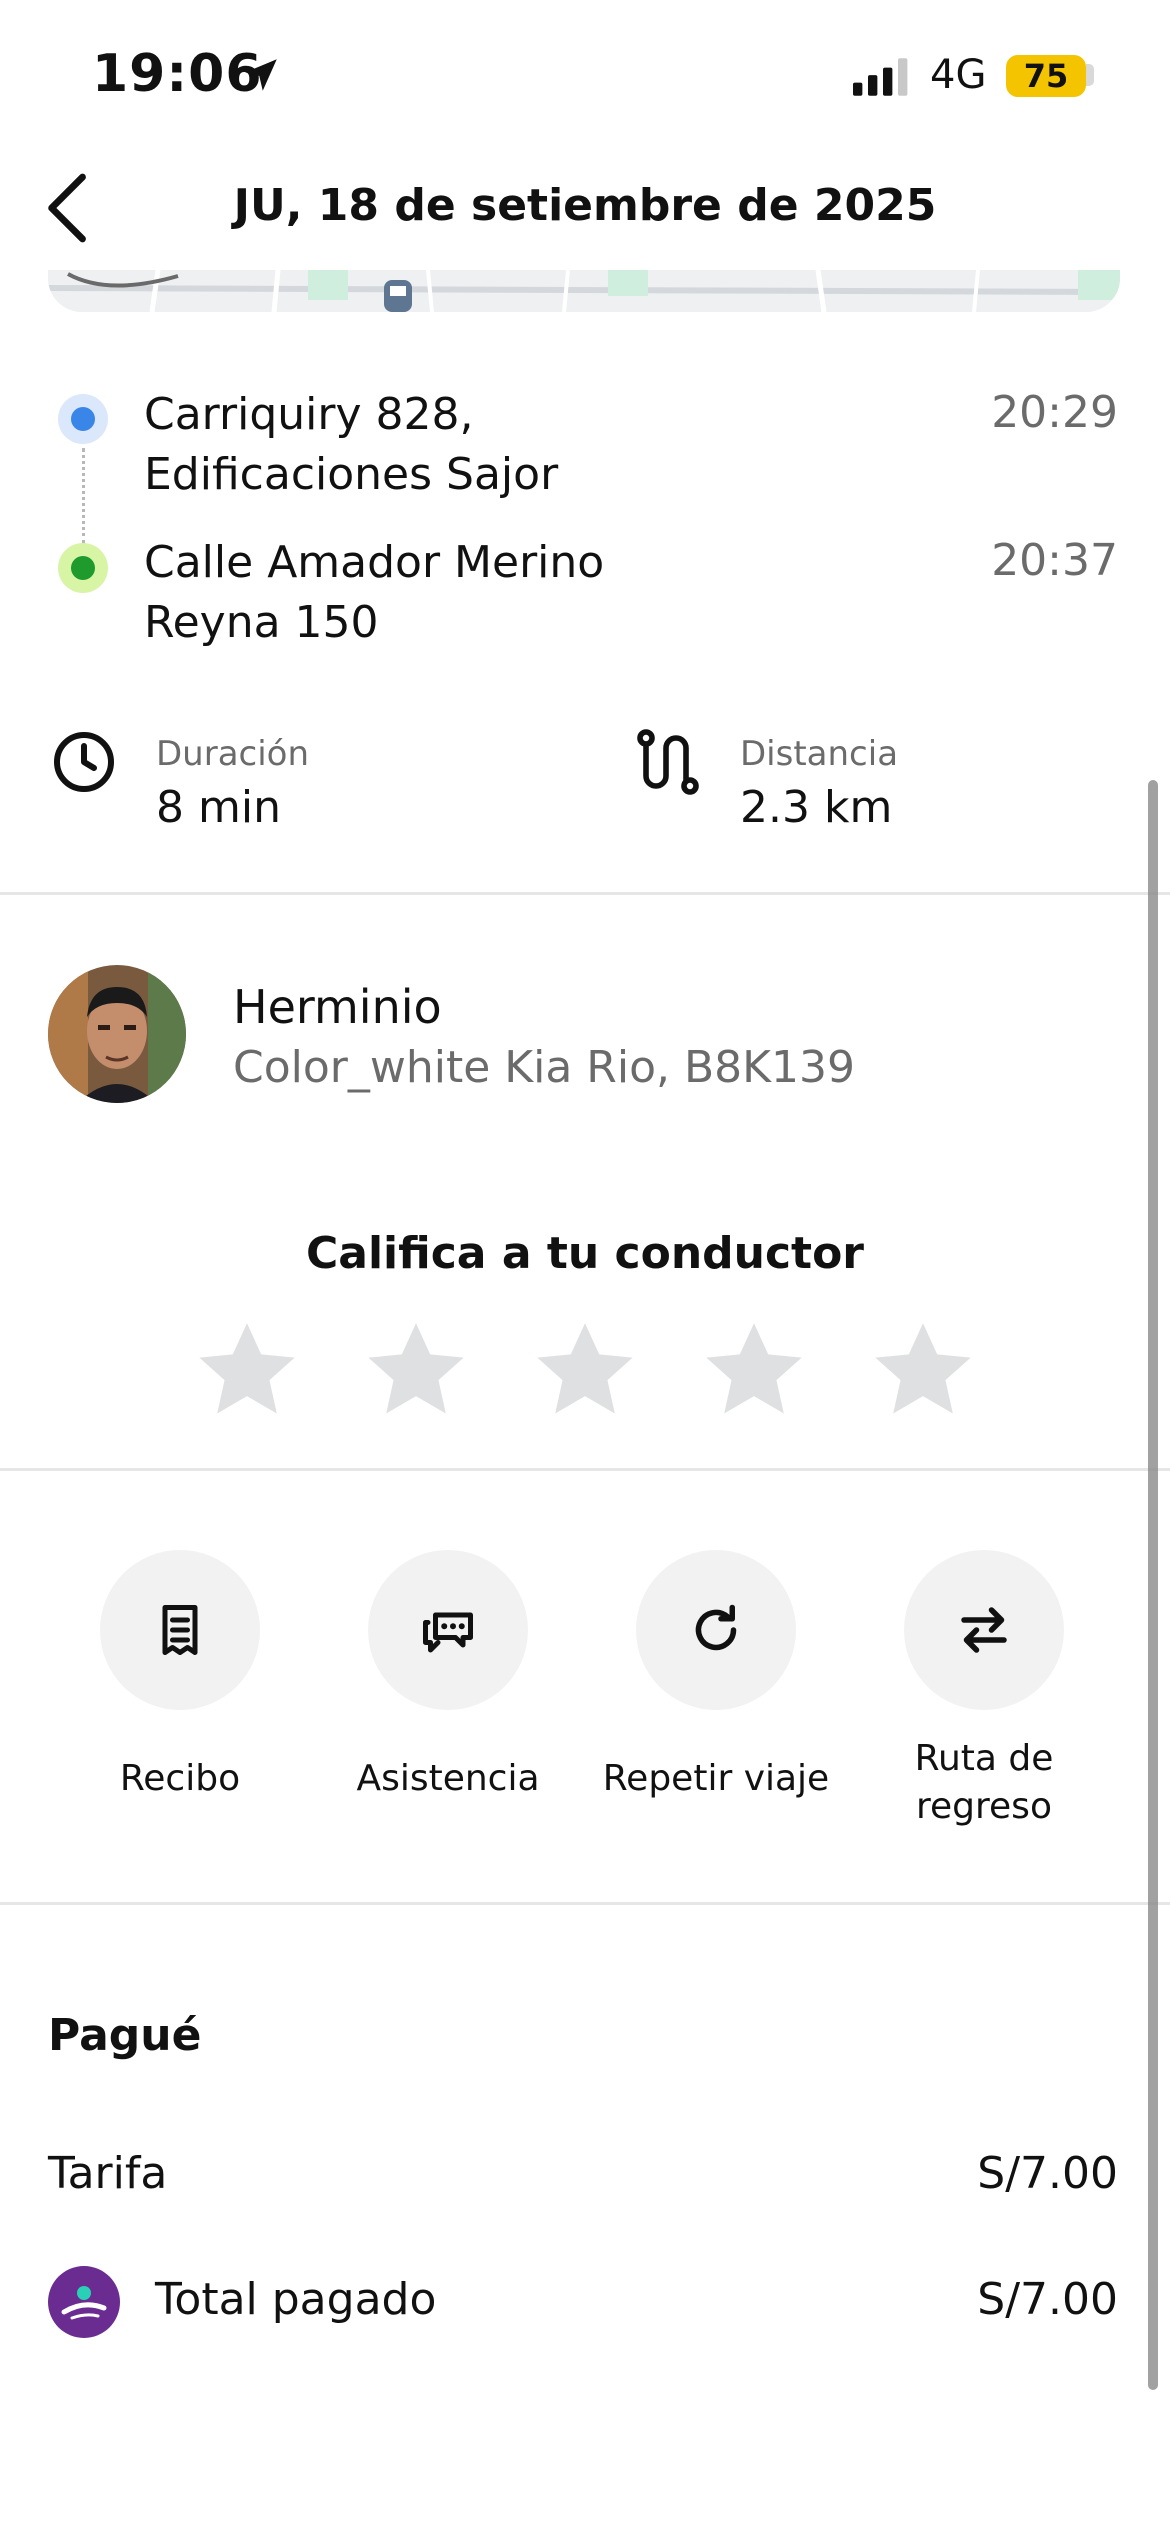  What do you see at coordinates (984, 1806) in the screenshot?
I see `return-route-label-line2: regreso` at bounding box center [984, 1806].